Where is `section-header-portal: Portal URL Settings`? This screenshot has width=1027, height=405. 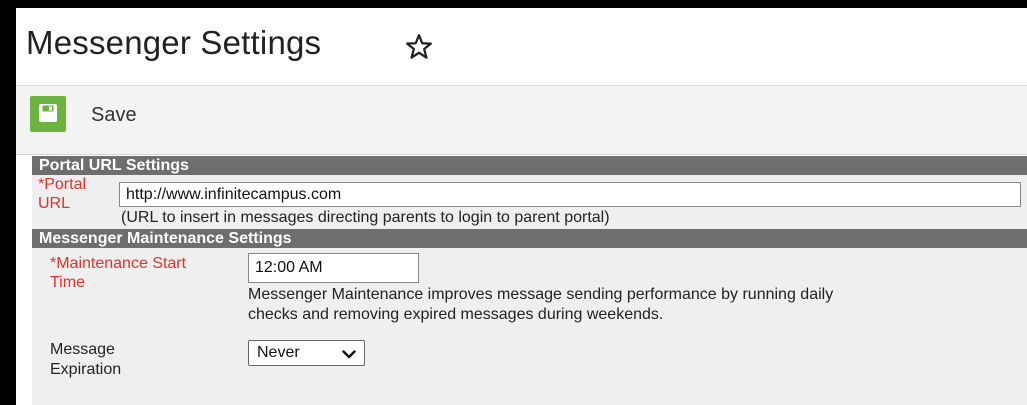
section-header-portal: Portal URL Settings is located at coordinates (529, 165).